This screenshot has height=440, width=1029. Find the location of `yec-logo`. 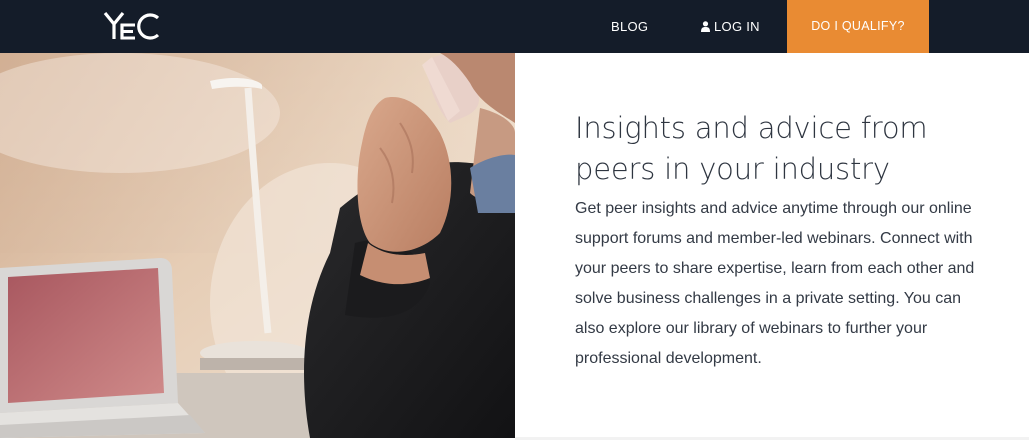

yec-logo is located at coordinates (132, 26).